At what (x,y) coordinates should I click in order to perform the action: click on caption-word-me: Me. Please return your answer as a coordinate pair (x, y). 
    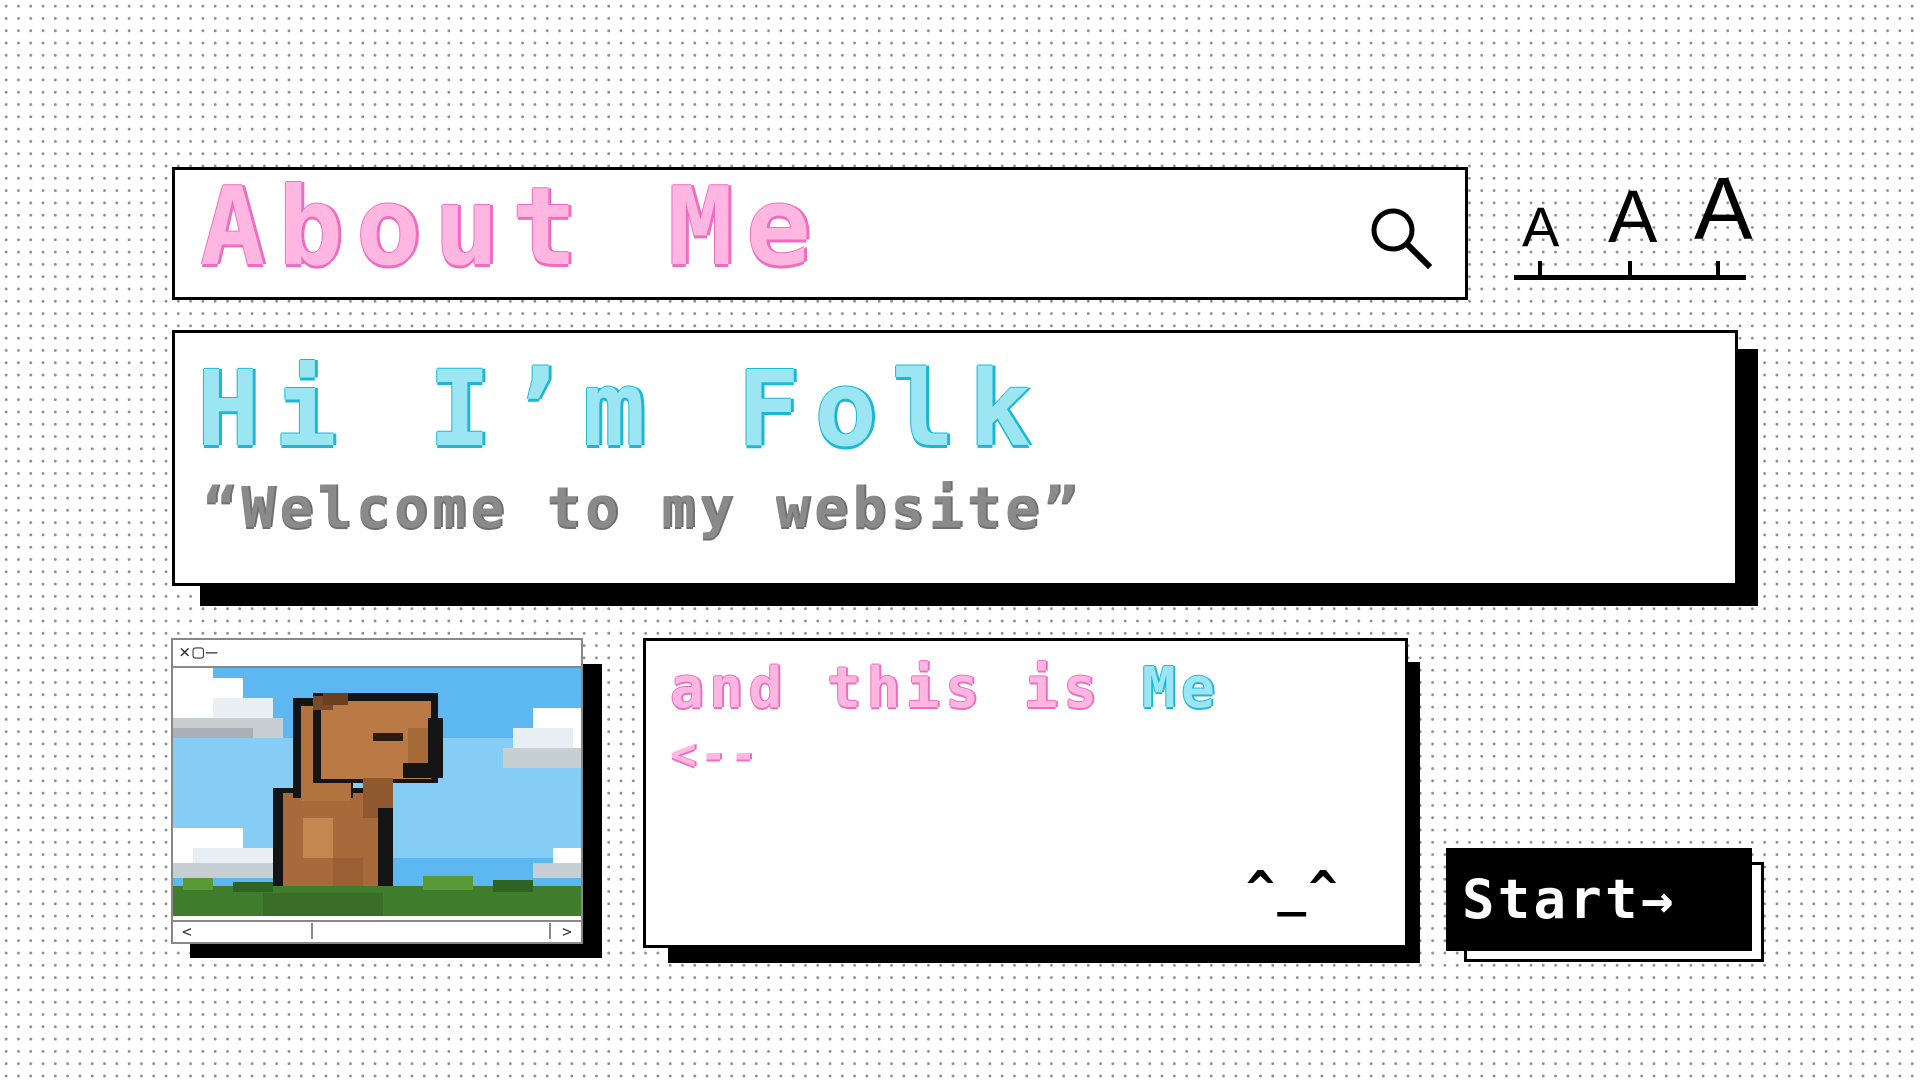
    Looking at the image, I should click on (1181, 688).